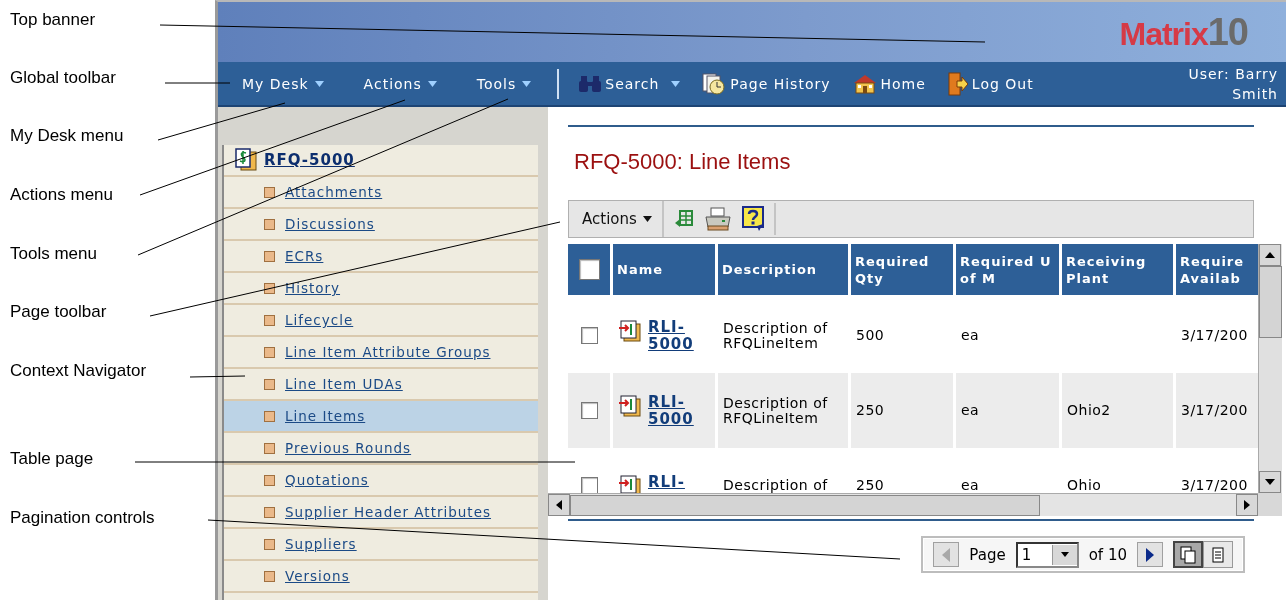 This screenshot has height=600, width=1286. What do you see at coordinates (1007, 410) in the screenshot?
I see `table-cell: ea` at bounding box center [1007, 410].